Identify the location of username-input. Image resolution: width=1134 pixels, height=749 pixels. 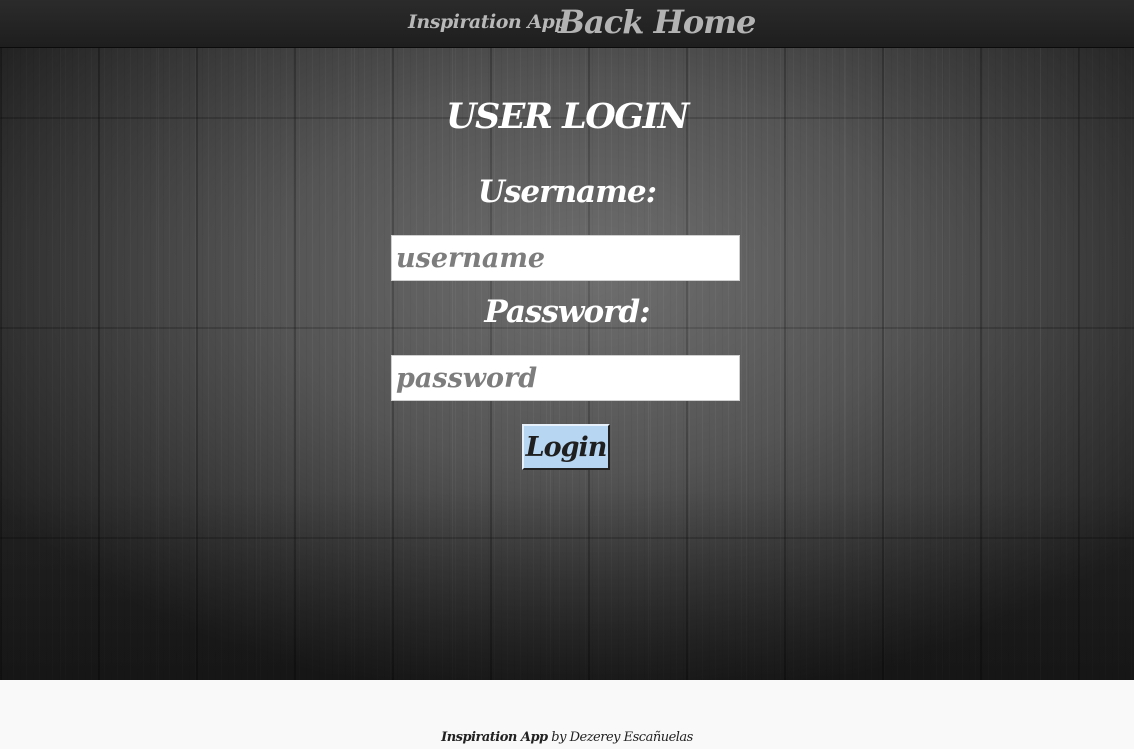
(565, 258).